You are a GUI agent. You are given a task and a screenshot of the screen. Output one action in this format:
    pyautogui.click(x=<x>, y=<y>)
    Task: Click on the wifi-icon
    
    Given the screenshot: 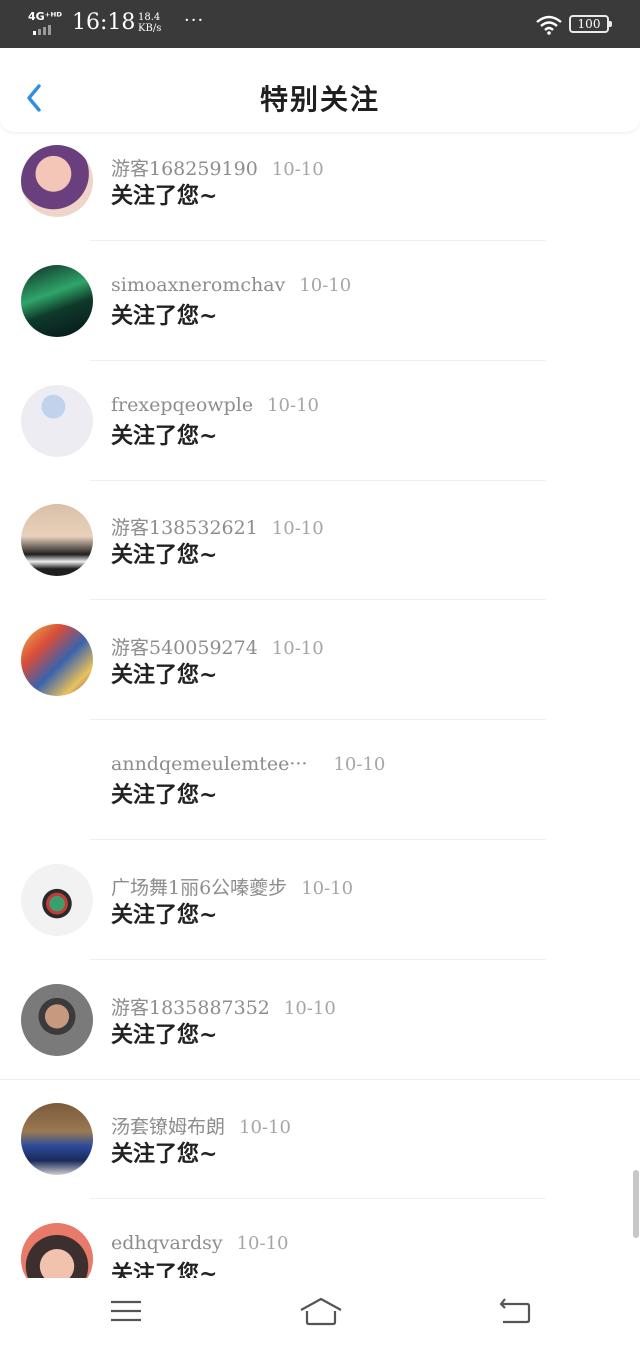 What is the action you would take?
    pyautogui.click(x=549, y=25)
    